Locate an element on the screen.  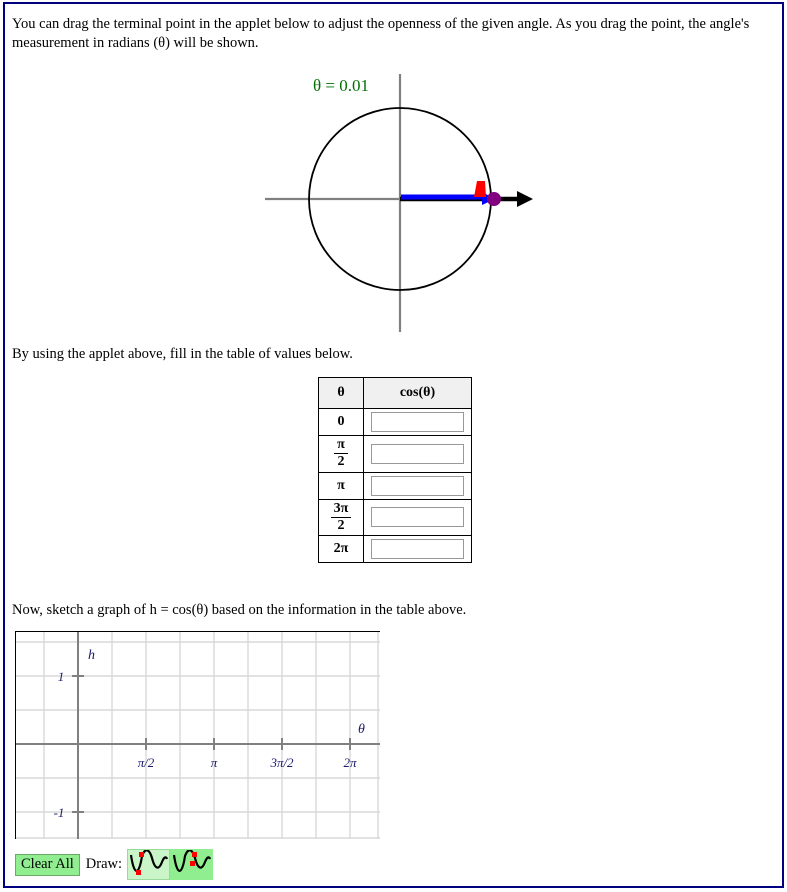
values-table-head: θ cos(θ) is located at coordinates (395, 393).